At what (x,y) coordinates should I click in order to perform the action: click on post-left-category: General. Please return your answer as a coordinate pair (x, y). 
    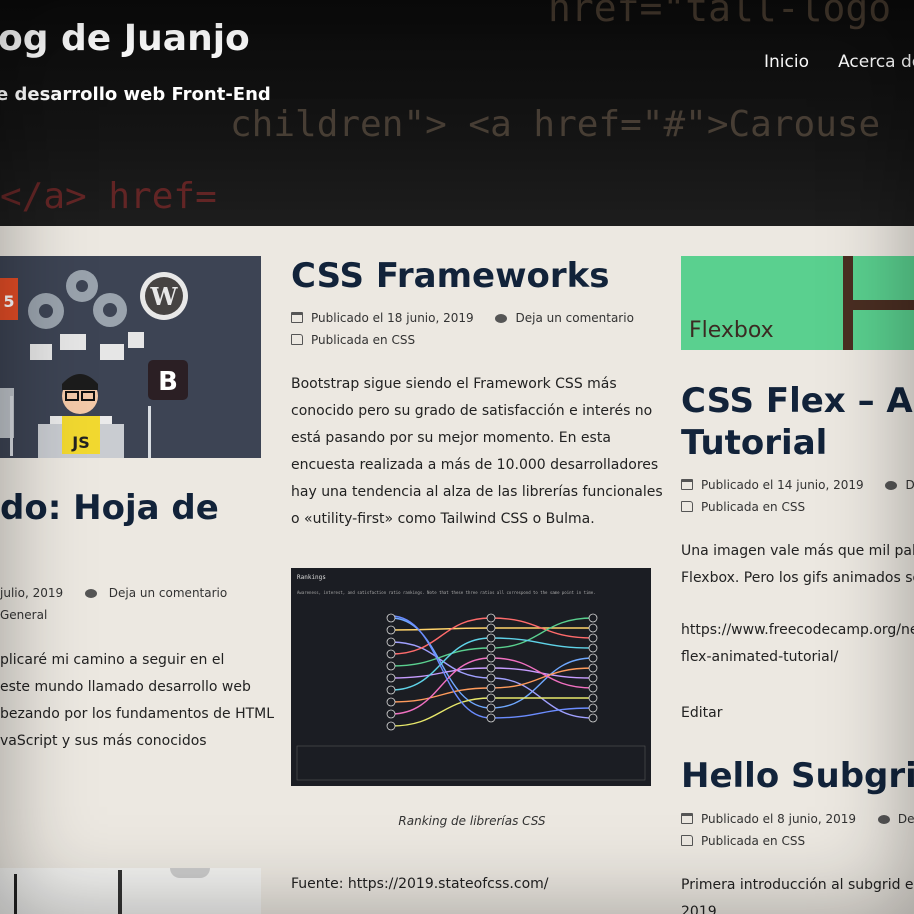
    Looking at the image, I should click on (23, 615).